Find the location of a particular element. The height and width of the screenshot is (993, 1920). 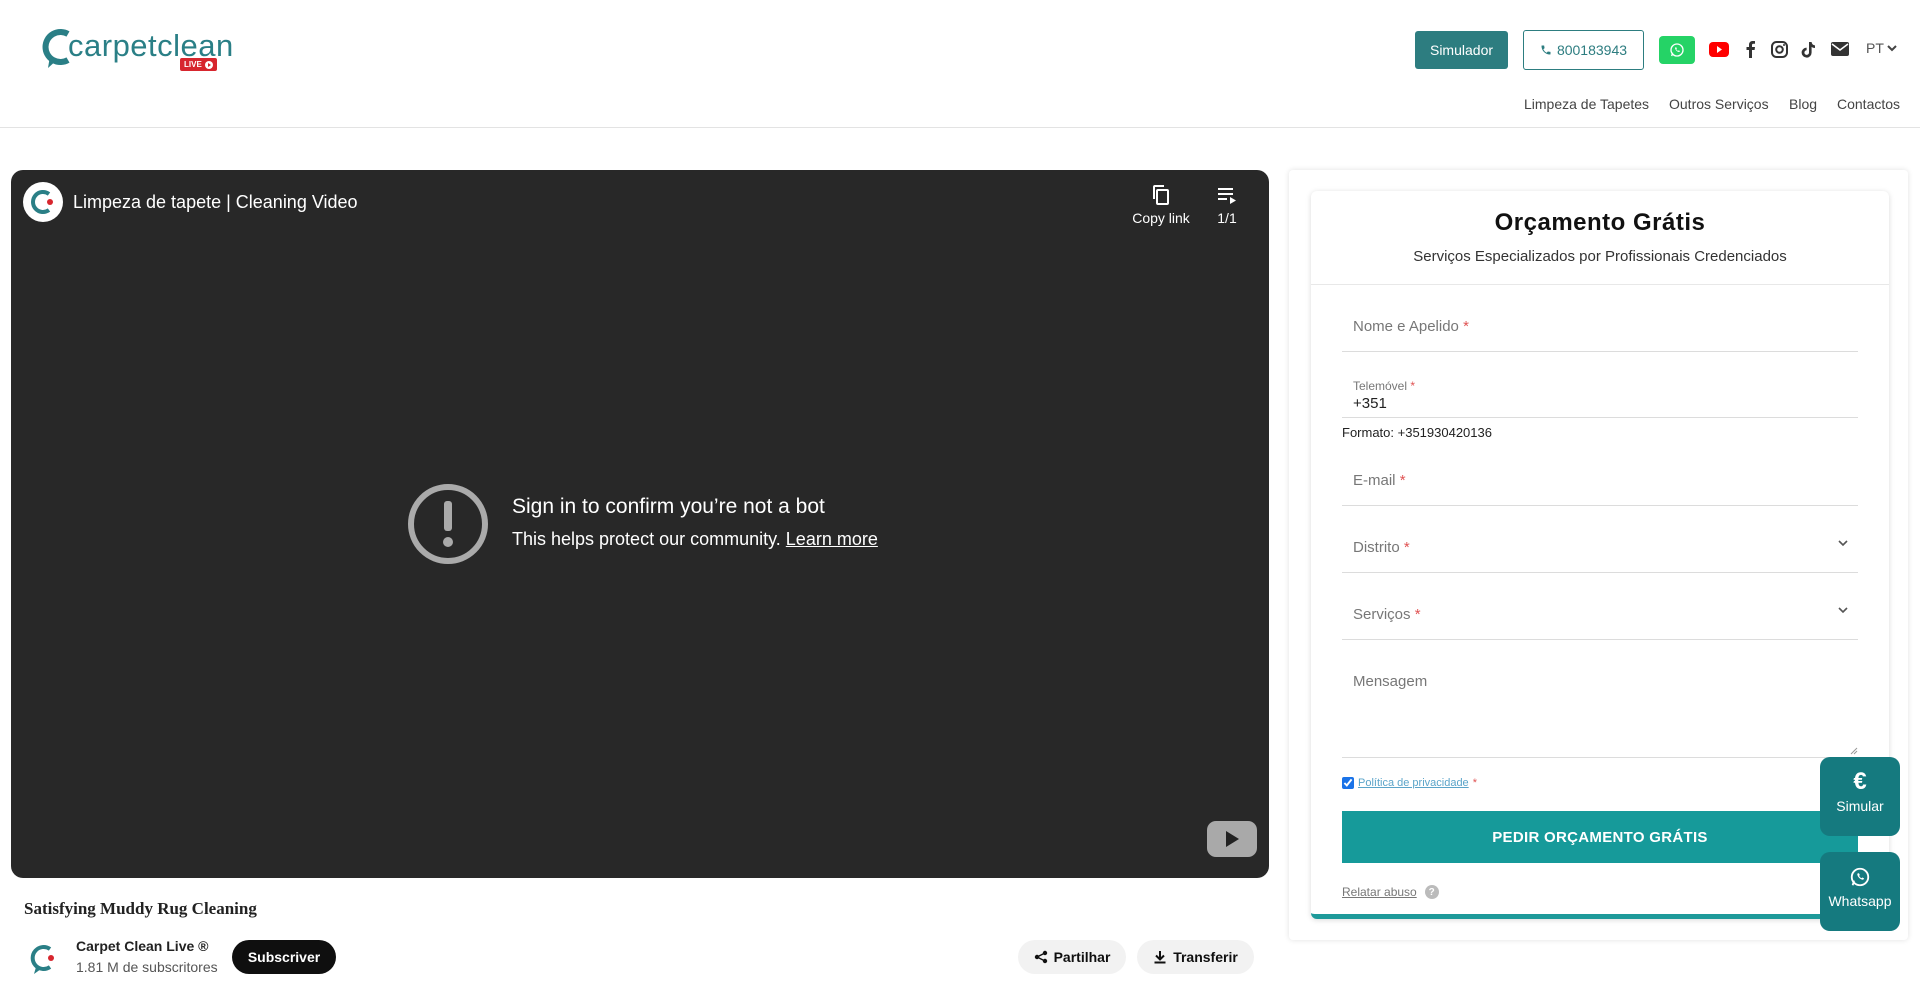

language-selector: PT is located at coordinates (1881, 48).